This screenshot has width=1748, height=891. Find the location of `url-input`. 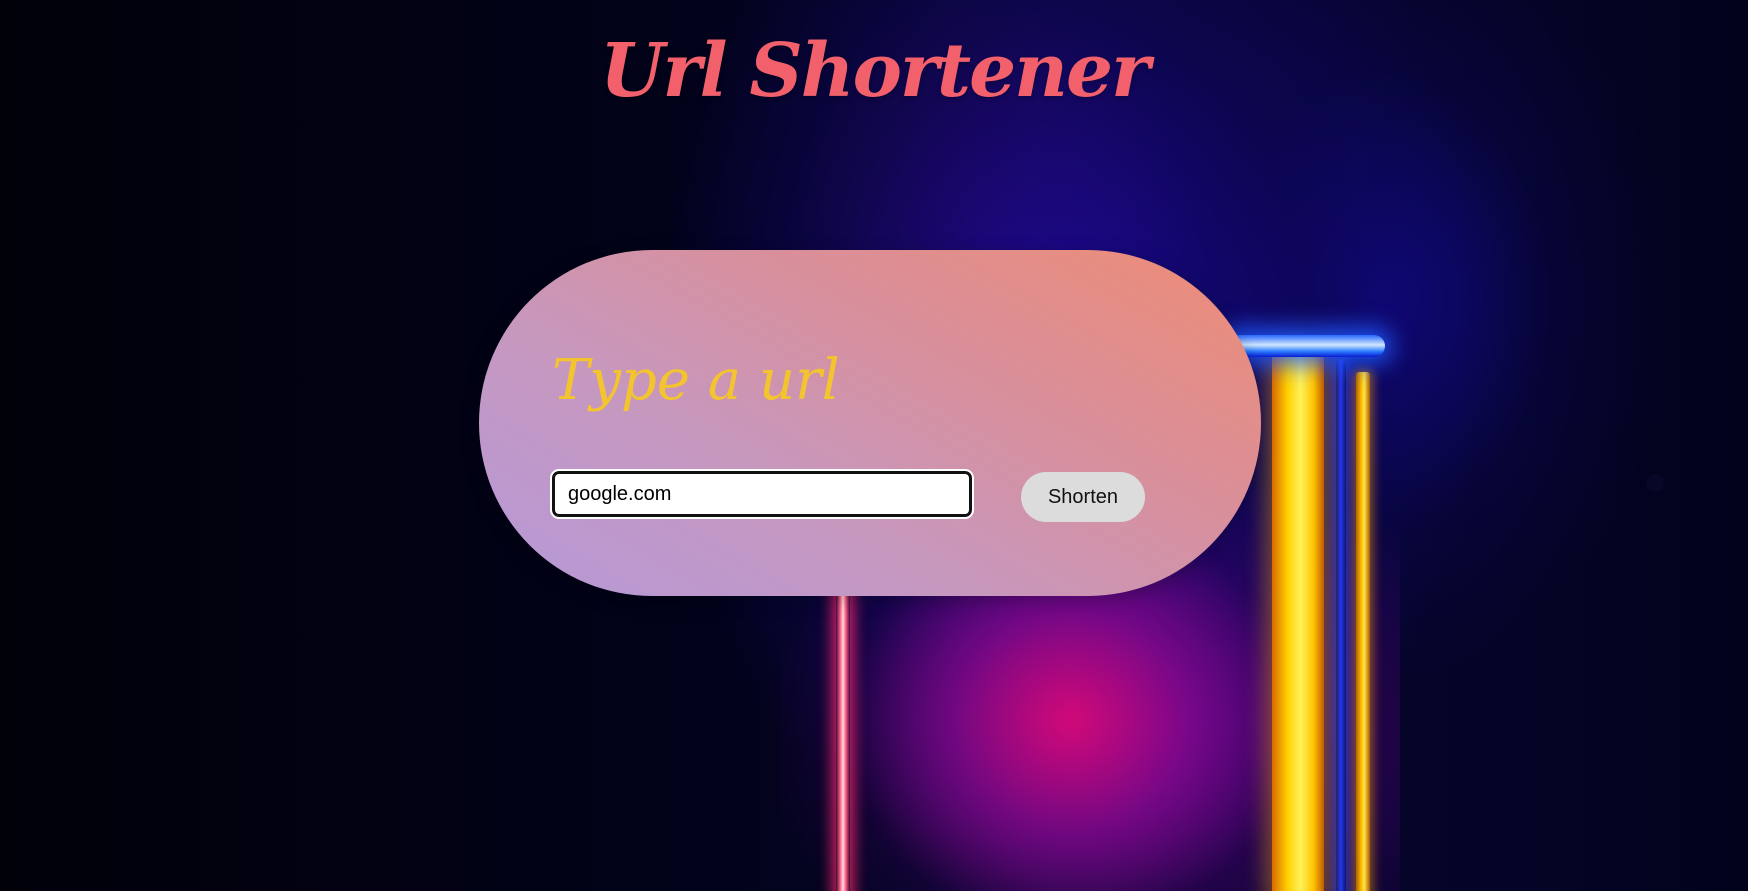

url-input is located at coordinates (762, 494).